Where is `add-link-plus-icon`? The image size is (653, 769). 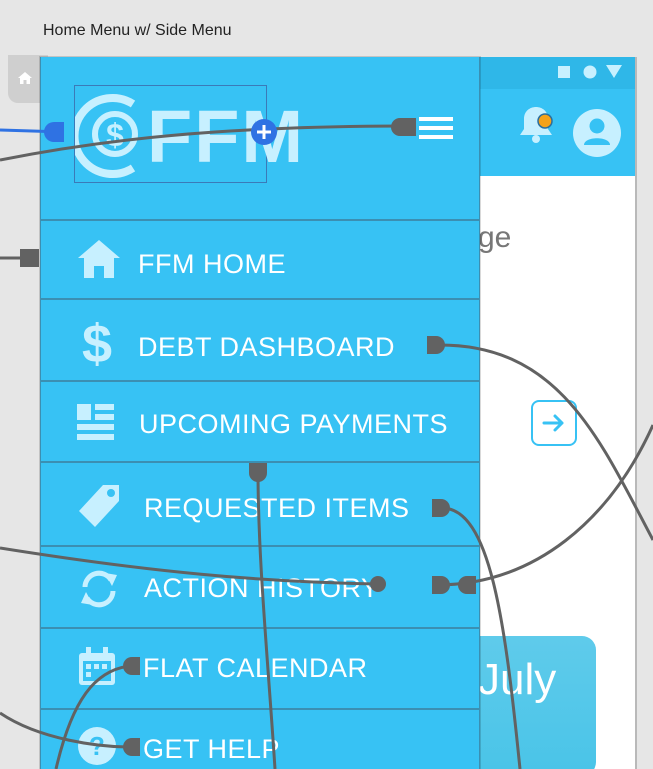
add-link-plus-icon is located at coordinates (264, 132).